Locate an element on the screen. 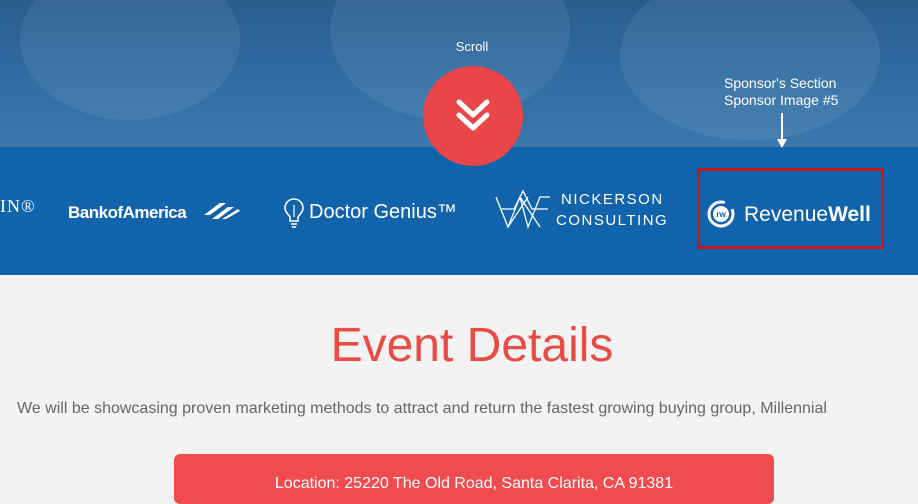  doctor-genius-wordmark: Doctor Genius™ is located at coordinates (383, 212).